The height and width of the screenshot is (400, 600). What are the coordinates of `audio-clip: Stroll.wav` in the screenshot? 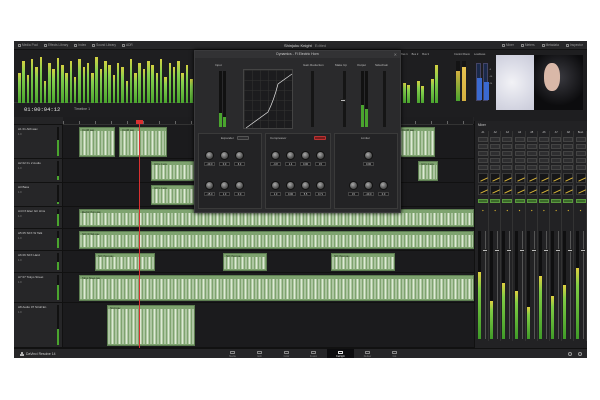 It's located at (151, 325).